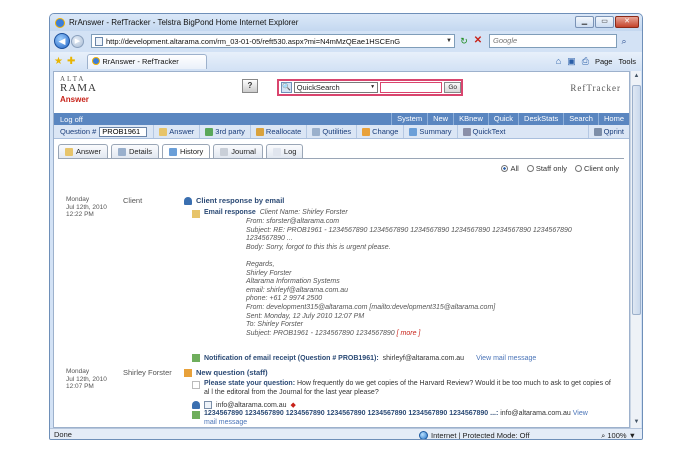 The height and width of the screenshot is (449, 690). What do you see at coordinates (336, 87) in the screenshot?
I see `quicksearch-select: QuickSearch` at bounding box center [336, 87].